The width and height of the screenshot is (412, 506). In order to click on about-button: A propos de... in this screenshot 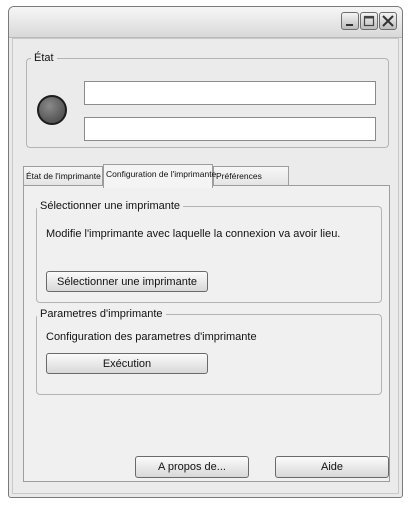, I will do `click(192, 467)`.